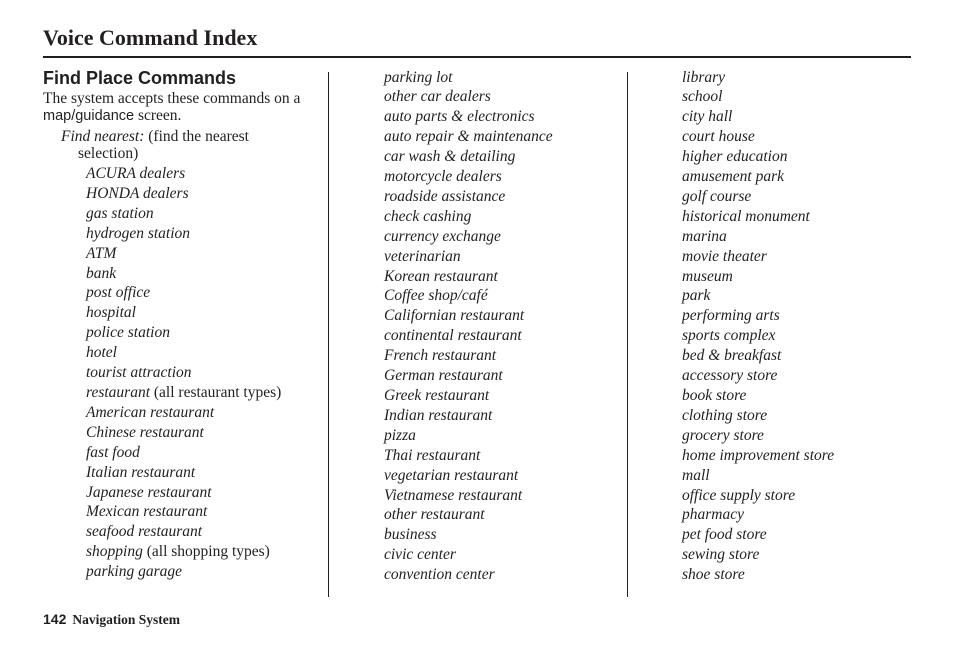  What do you see at coordinates (459, 117) in the screenshot?
I see `command-text: auto parts & electronics` at bounding box center [459, 117].